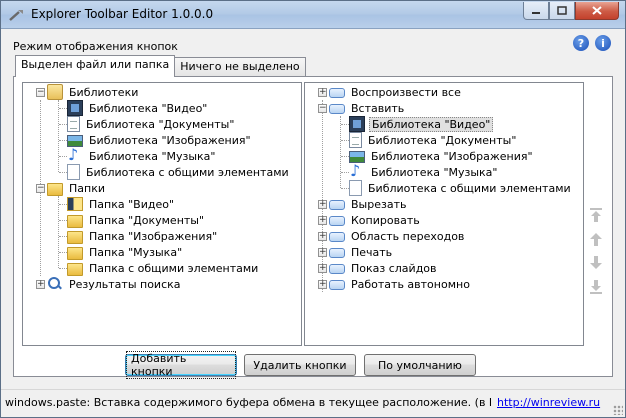  I want to click on tree-node-play-all: Воспроизвести все, so click(396, 92).